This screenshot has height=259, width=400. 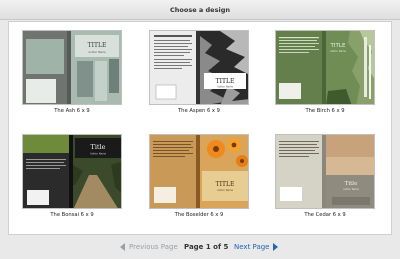 I want to click on cover-author-bonsai: Author Name, so click(x=98, y=154).